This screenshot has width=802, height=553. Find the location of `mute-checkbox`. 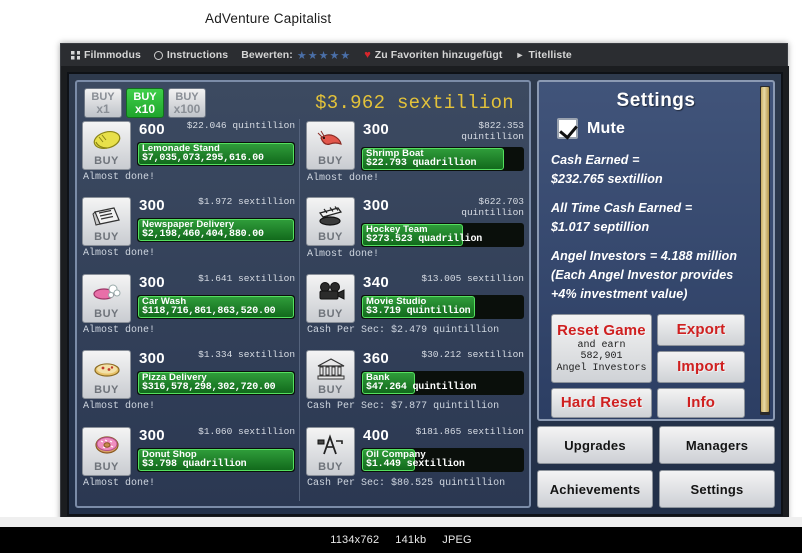

mute-checkbox is located at coordinates (567, 128).